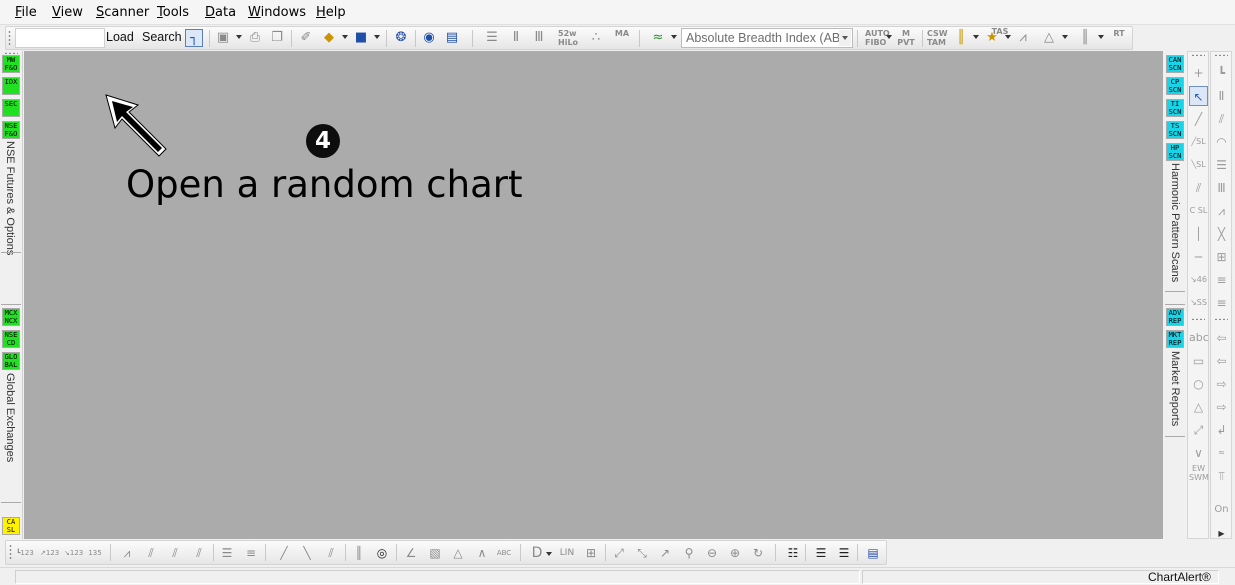 This screenshot has height=585, width=1235. Describe the element at coordinates (537, 553) in the screenshot. I see `d-menu-button: D` at that location.